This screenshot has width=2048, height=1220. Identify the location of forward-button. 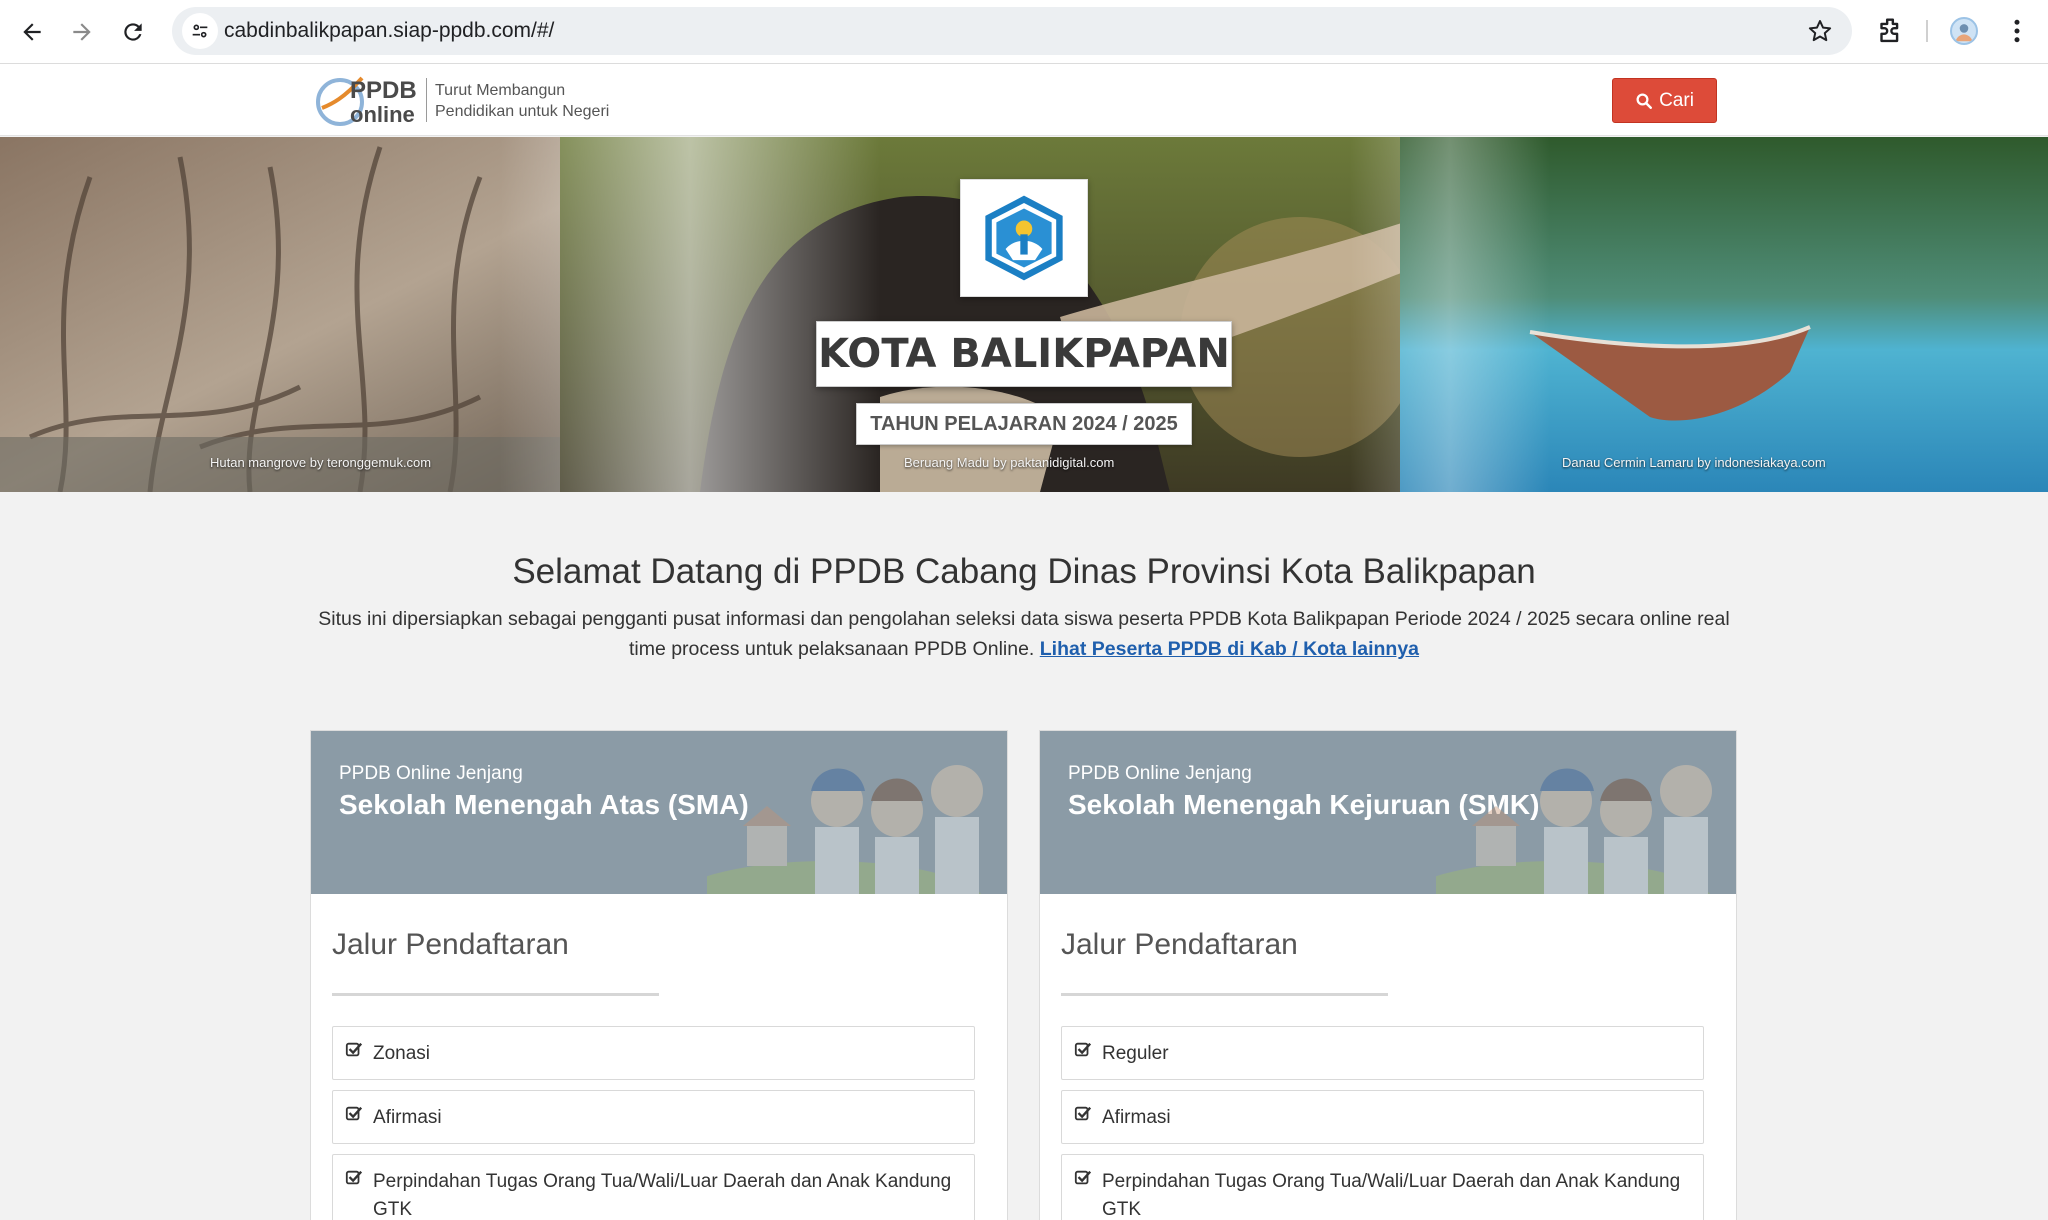
(82, 32).